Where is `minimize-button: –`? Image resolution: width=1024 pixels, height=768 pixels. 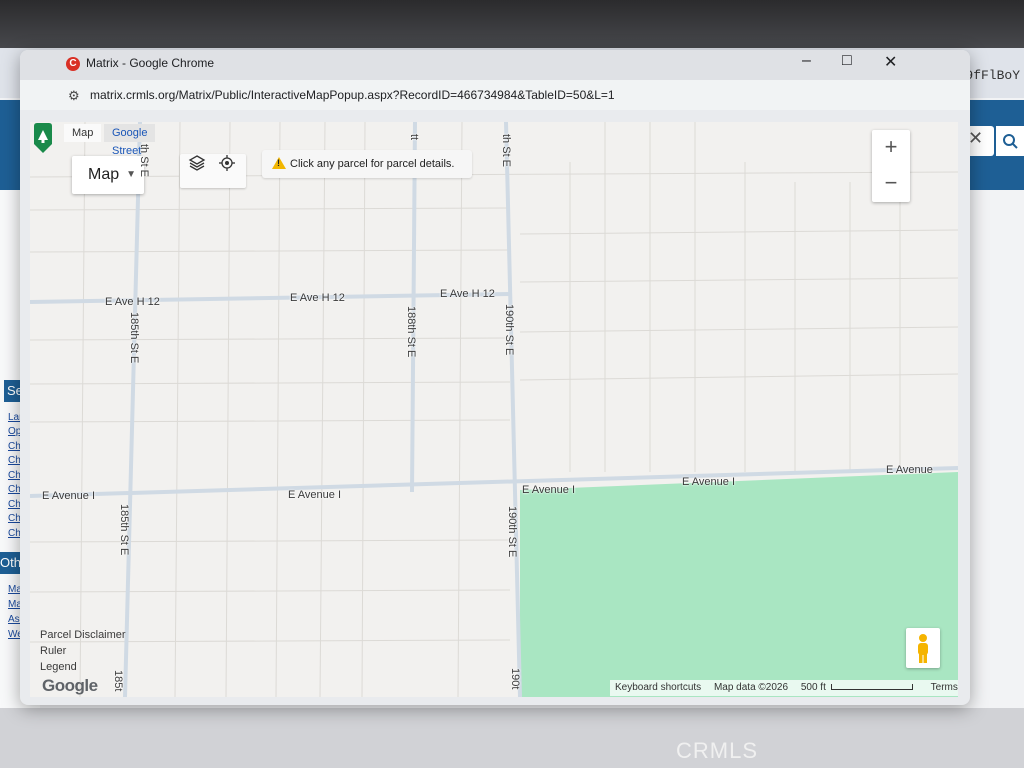
minimize-button: – is located at coordinates (806, 61).